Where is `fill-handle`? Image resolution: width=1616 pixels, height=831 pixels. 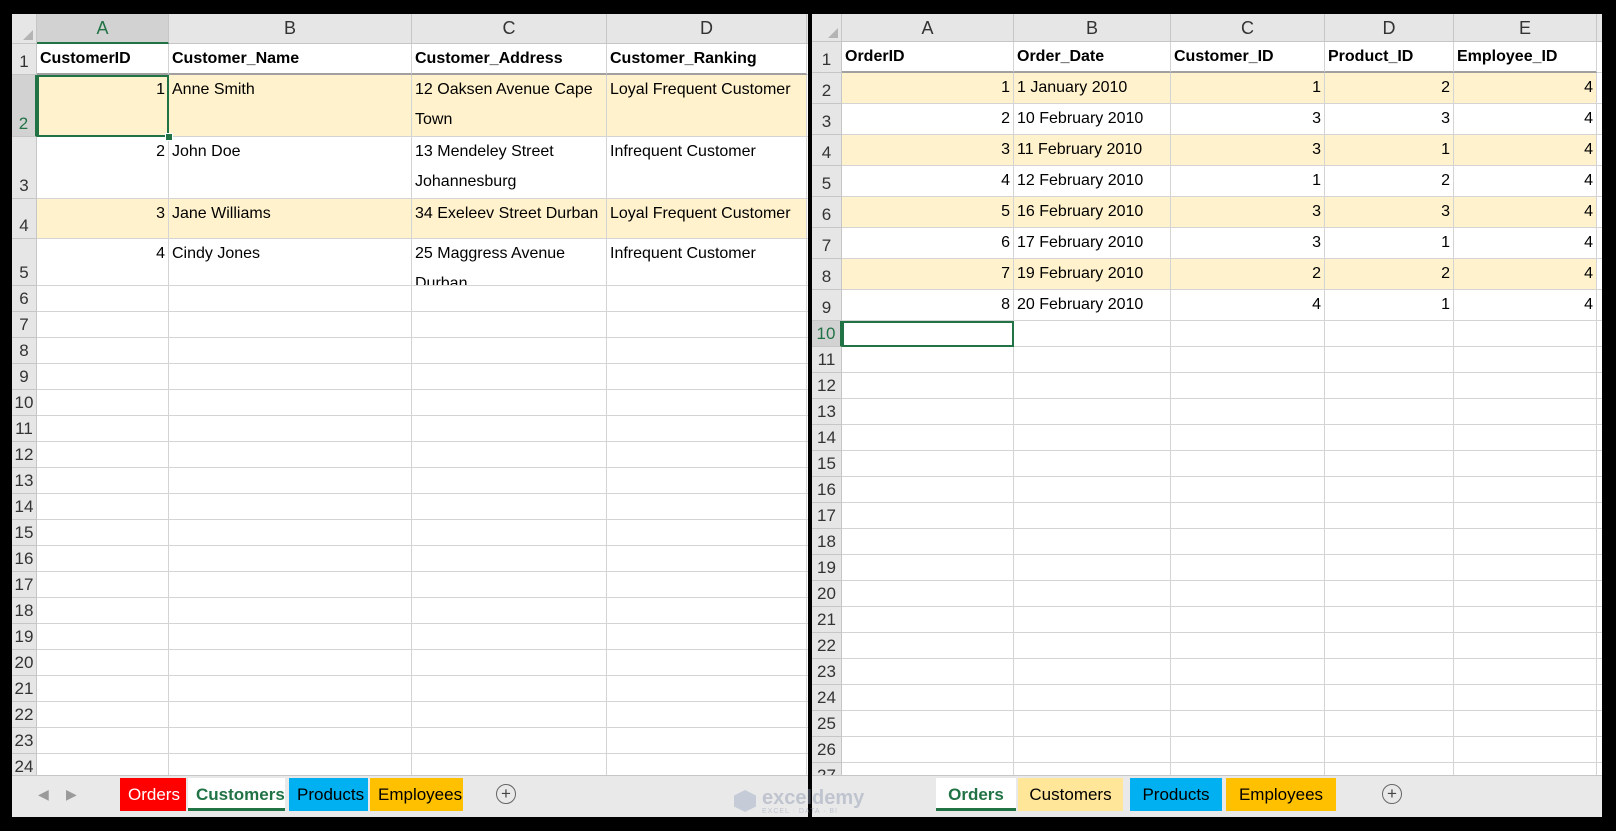 fill-handle is located at coordinates (169, 137).